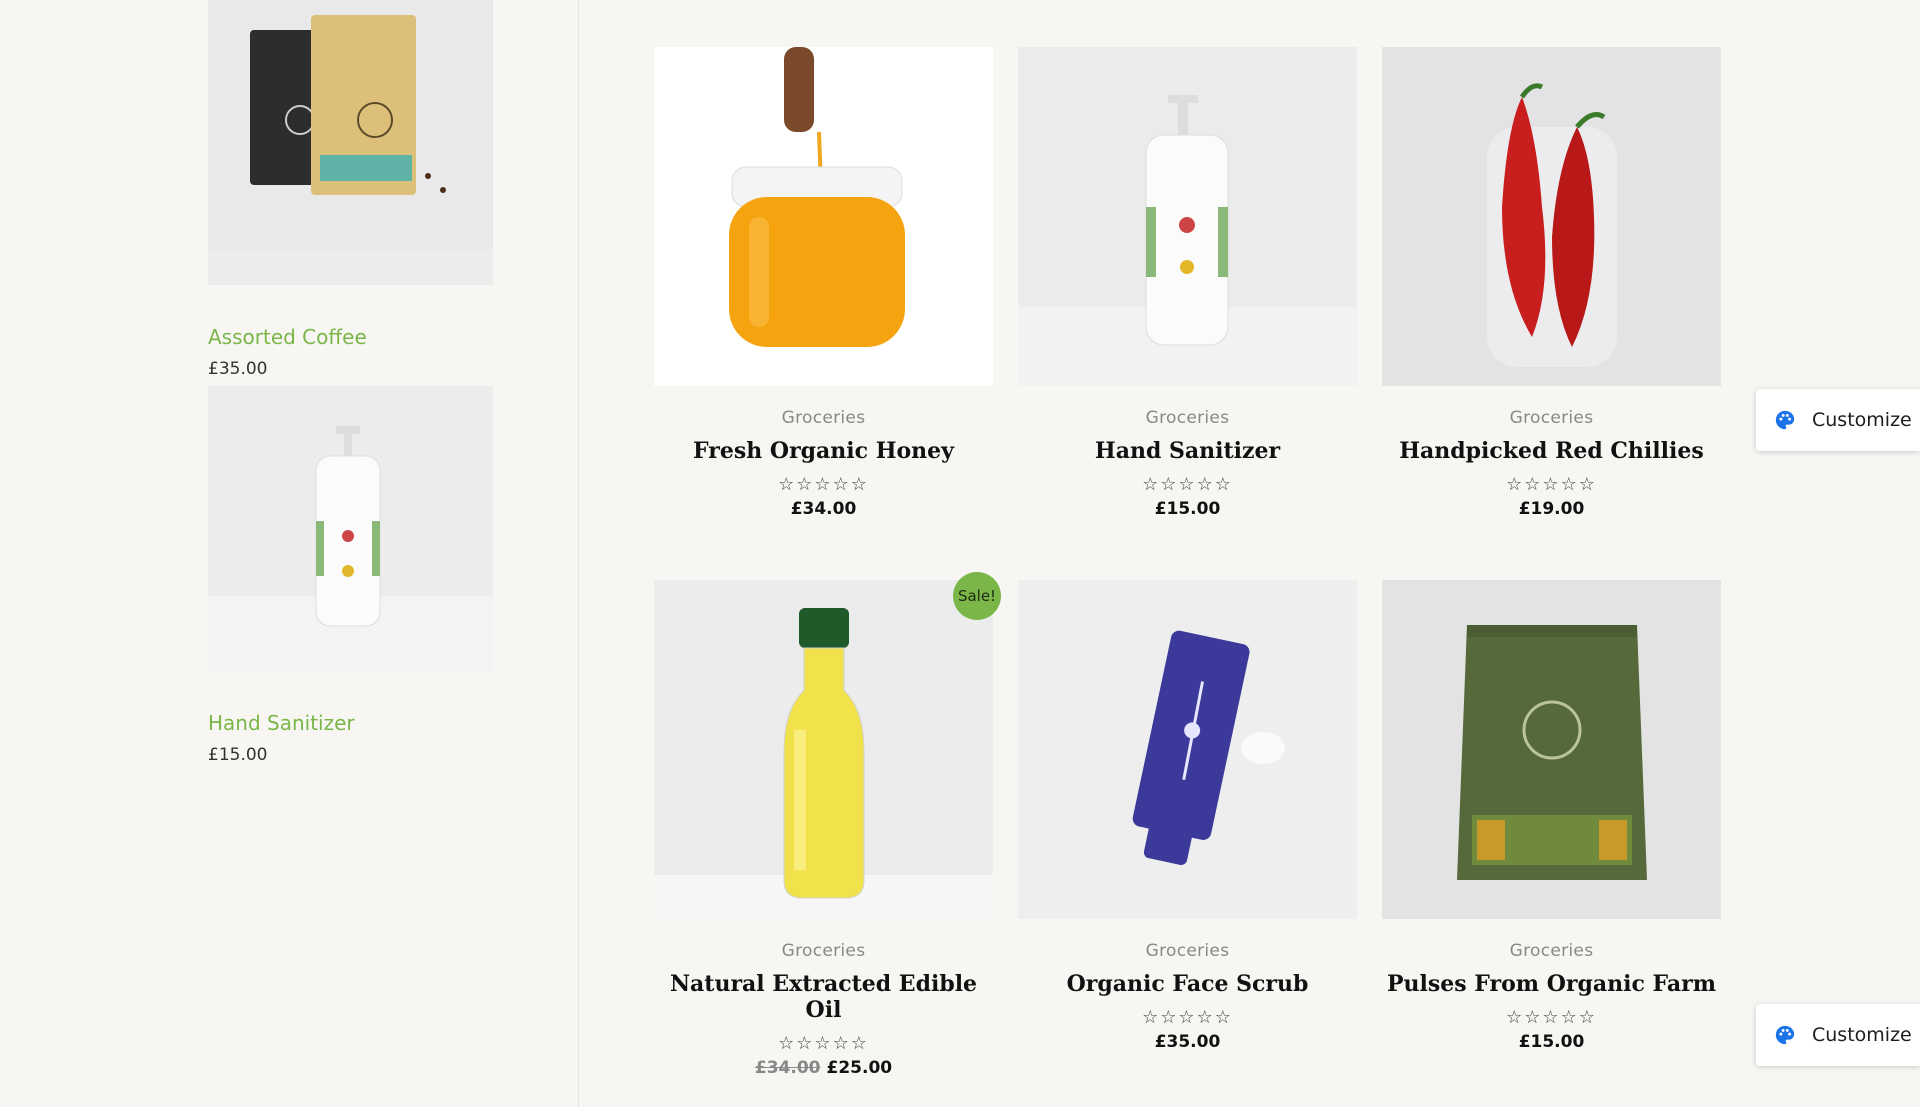 This screenshot has height=1107, width=1920. I want to click on product-price: £34.00, so click(823, 509).